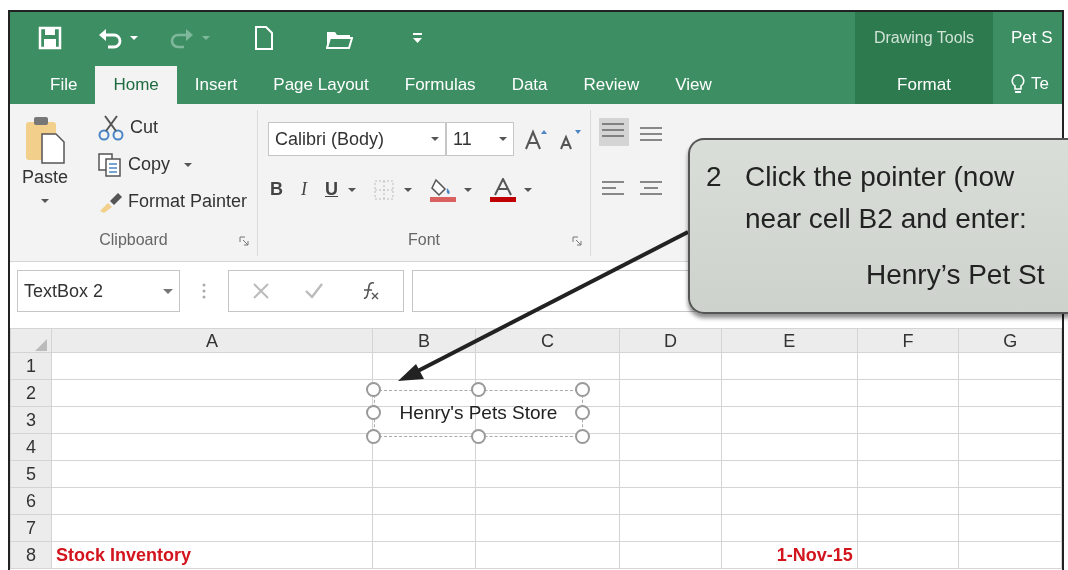 This screenshot has width=1068, height=570. Describe the element at coordinates (212, 340) in the screenshot. I see `column-header: A` at that location.